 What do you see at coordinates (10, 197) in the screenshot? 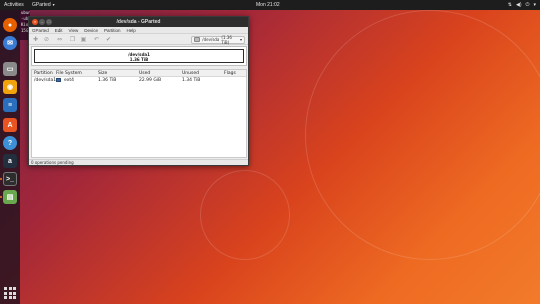
I see `gparted-icon: ▤` at bounding box center [10, 197].